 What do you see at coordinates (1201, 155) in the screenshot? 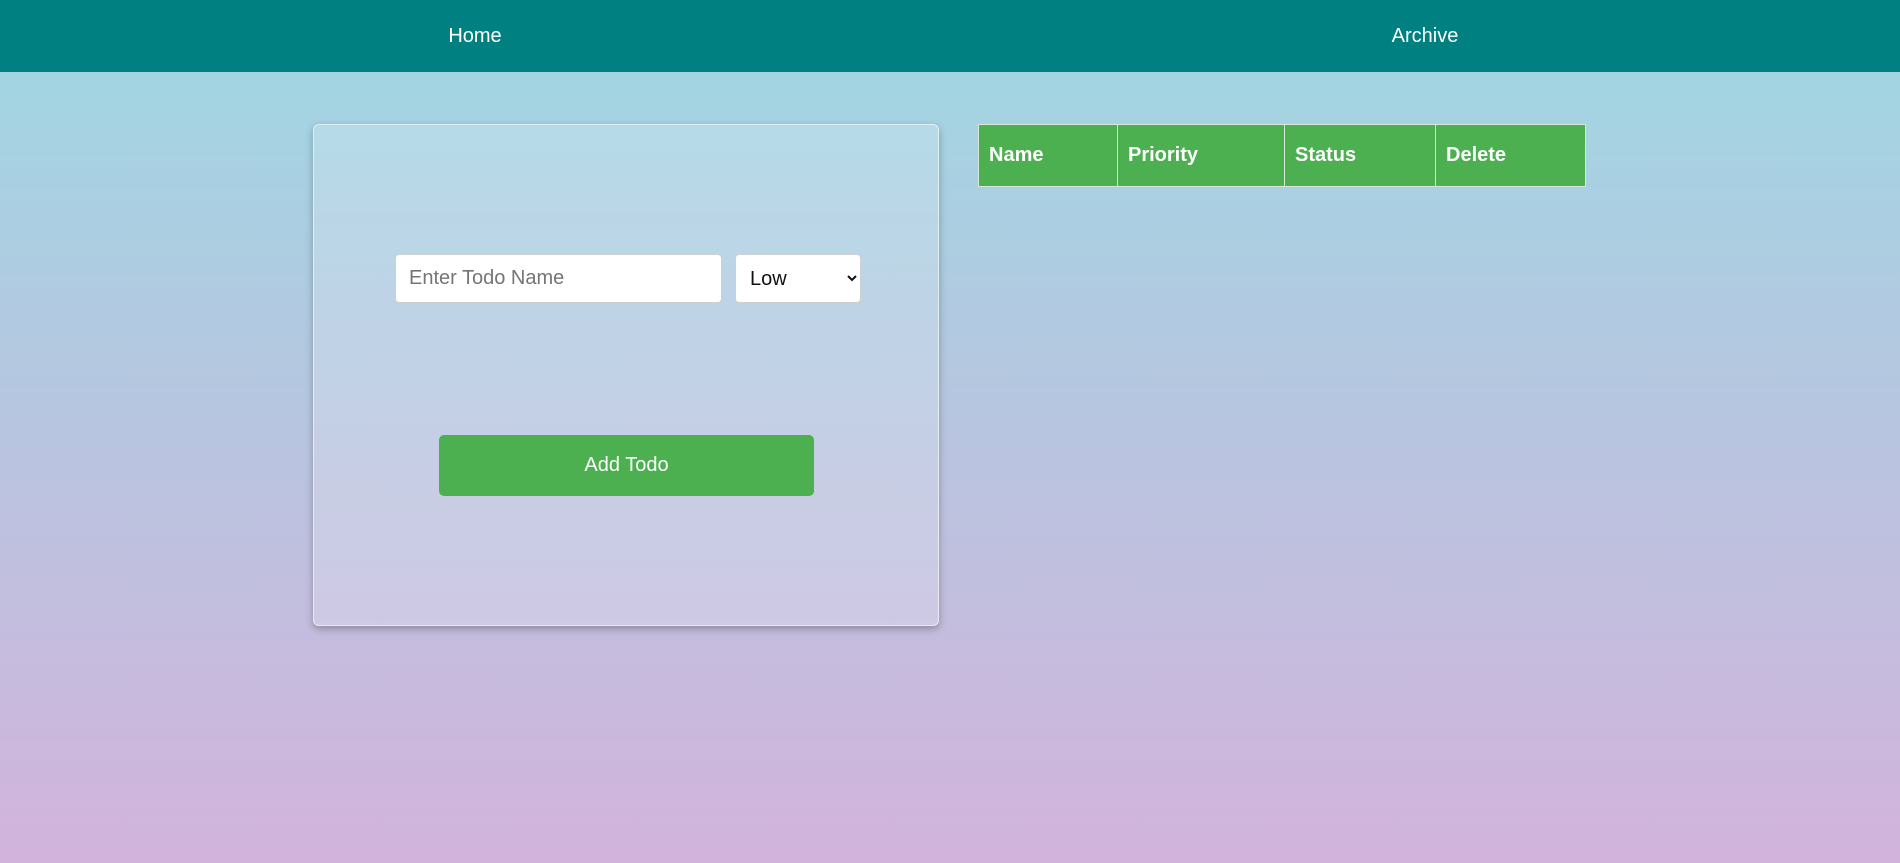
I see `column-header-priority: Priority` at bounding box center [1201, 155].